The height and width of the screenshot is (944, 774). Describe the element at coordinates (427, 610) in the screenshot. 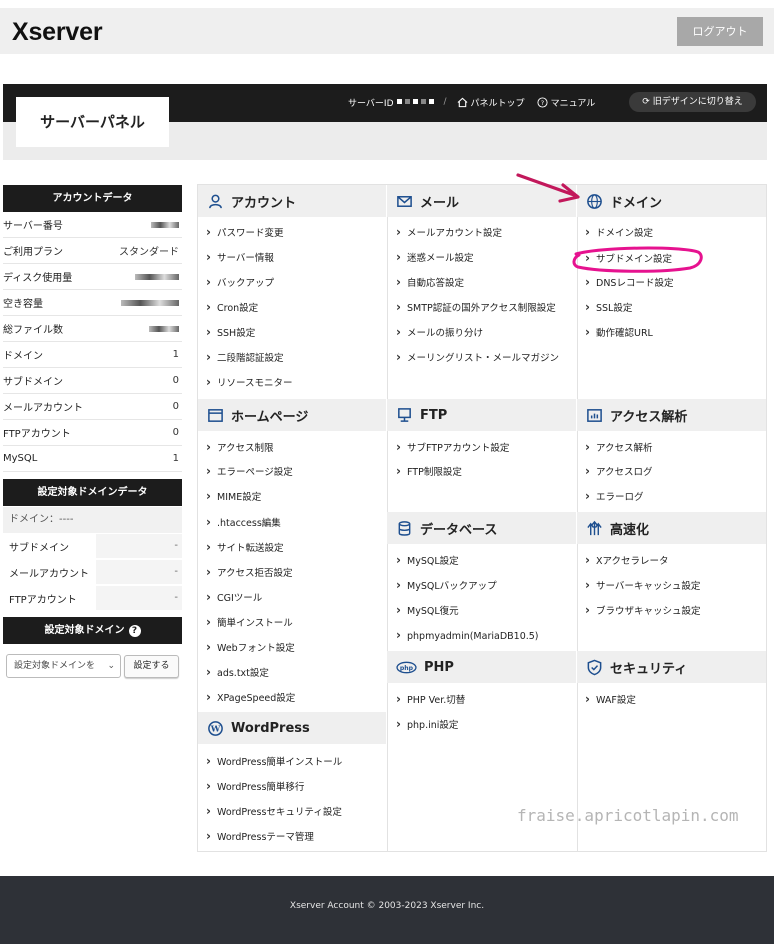

I see `menu-item-mysql-restore: MySQL復元` at that location.